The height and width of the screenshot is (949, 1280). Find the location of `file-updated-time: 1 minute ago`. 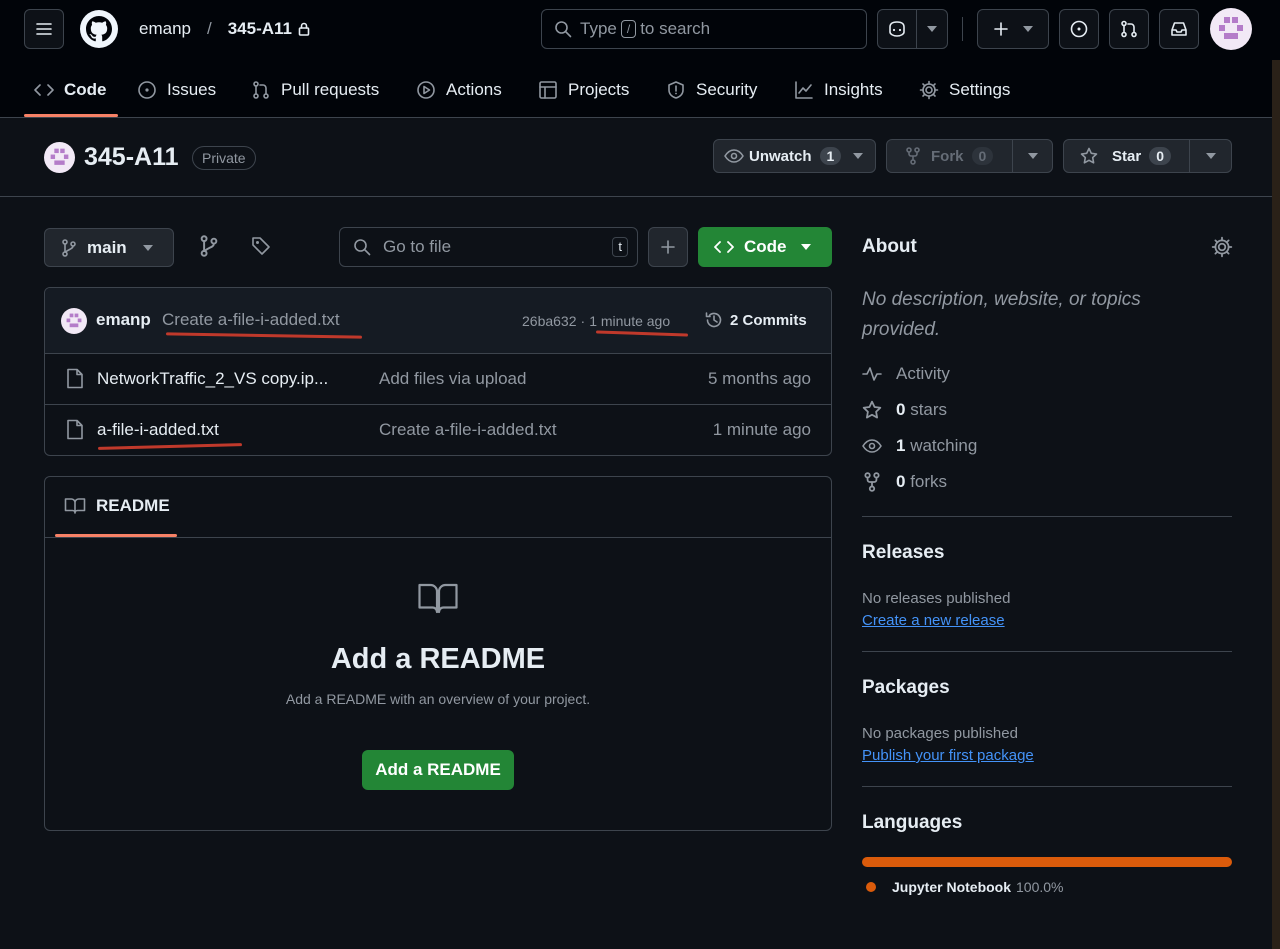

file-updated-time: 1 minute ago is located at coordinates (761, 429).